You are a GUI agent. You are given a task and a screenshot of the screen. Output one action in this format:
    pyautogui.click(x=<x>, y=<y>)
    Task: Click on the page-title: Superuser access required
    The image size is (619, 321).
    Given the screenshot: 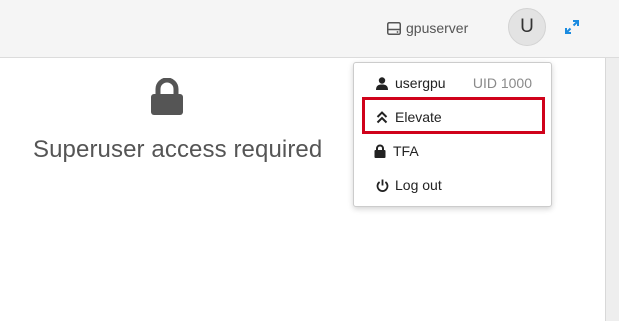 What is the action you would take?
    pyautogui.click(x=178, y=149)
    